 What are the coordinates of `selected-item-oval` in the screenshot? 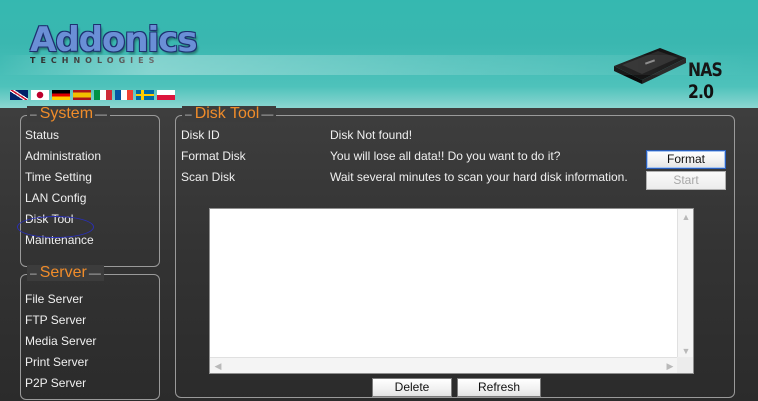 It's located at (55, 227).